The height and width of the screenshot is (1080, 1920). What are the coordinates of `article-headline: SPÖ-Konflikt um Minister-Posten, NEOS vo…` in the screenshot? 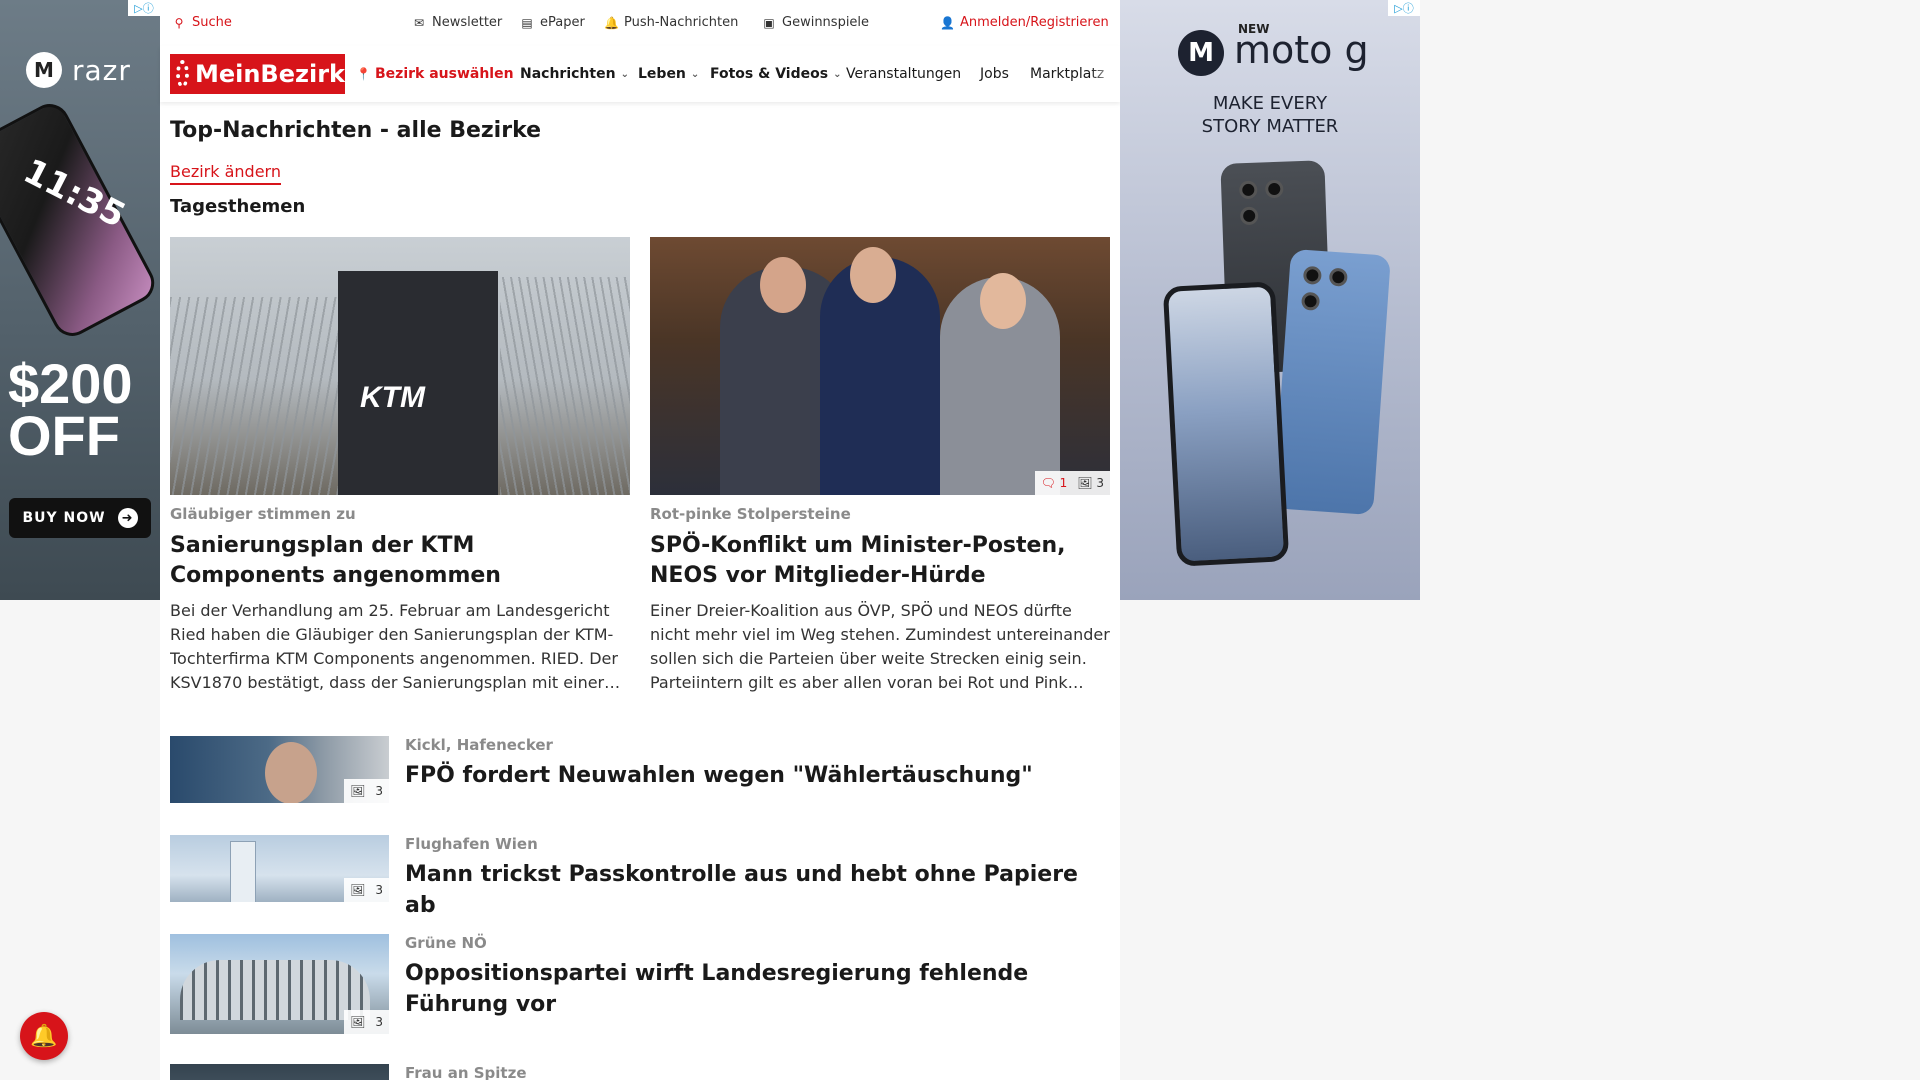 It's located at (880, 561).